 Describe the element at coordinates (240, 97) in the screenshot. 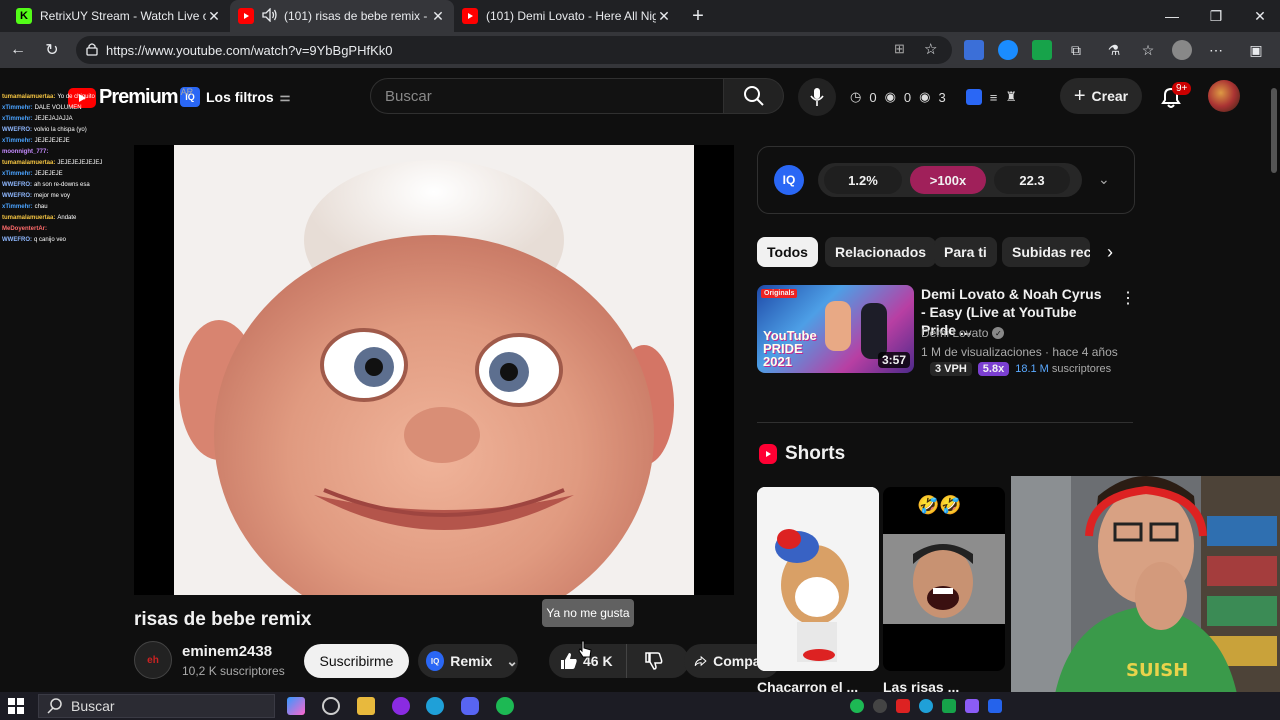

I see `filters-label: Los filtros` at that location.